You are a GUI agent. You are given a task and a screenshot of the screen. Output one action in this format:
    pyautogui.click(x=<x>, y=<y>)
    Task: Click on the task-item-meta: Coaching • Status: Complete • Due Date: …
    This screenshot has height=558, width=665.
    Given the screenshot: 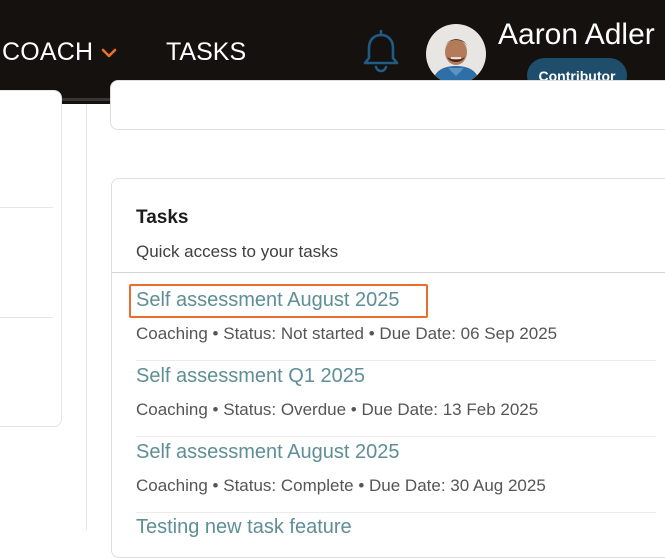 What is the action you would take?
    pyautogui.click(x=341, y=485)
    